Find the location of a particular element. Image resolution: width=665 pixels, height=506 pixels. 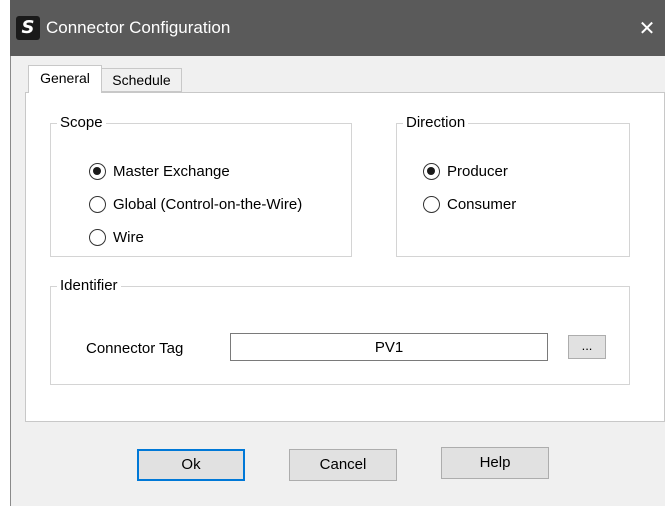

app-logo-icon: S is located at coordinates (28, 28).